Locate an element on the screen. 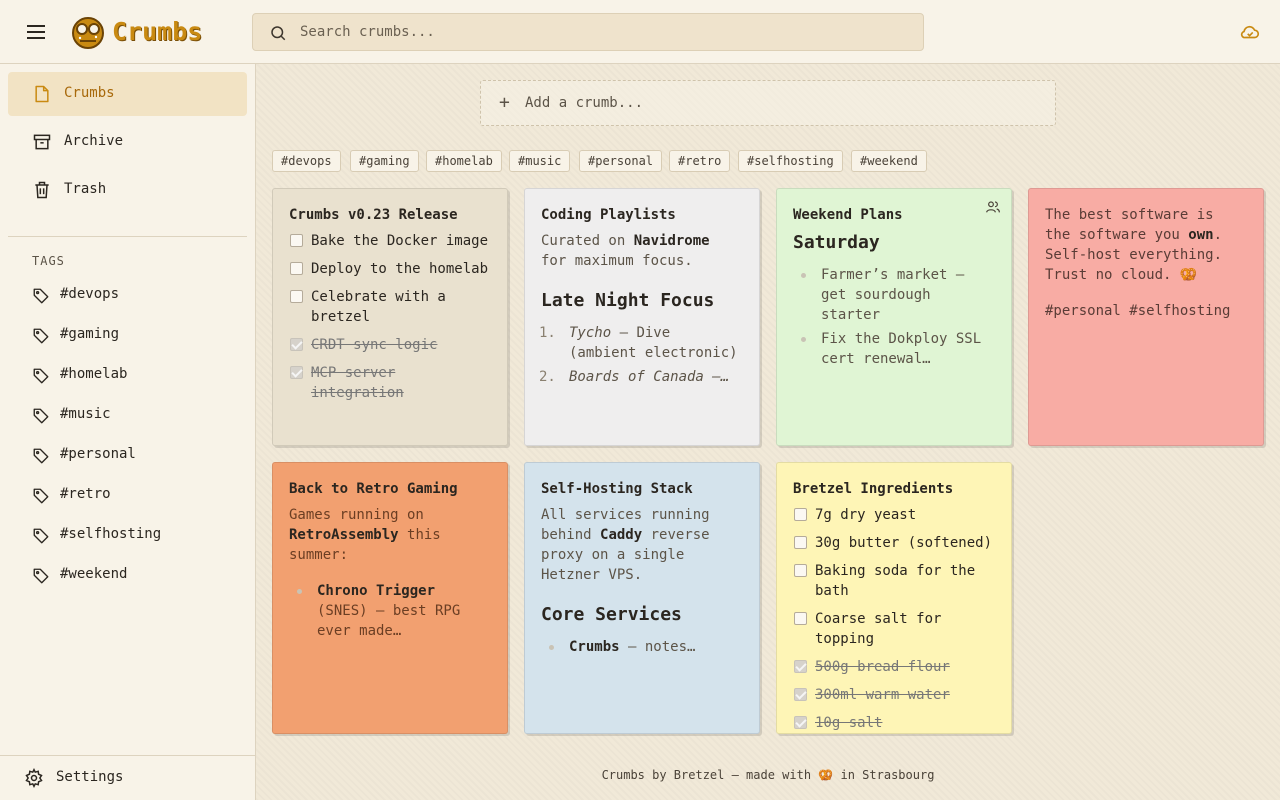 The image size is (1280, 800). checklist-text: MCP server integration is located at coordinates (357, 383).